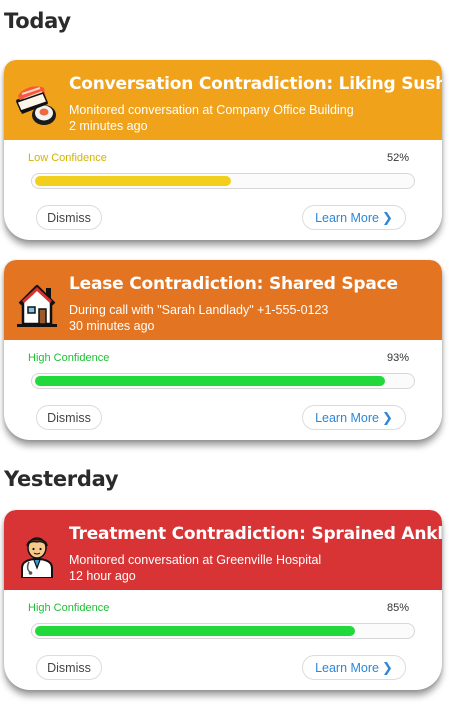 This screenshot has width=449, height=711. What do you see at coordinates (255, 534) in the screenshot?
I see `alert-title: Treatment Contradiction: Sprained Ankle` at bounding box center [255, 534].